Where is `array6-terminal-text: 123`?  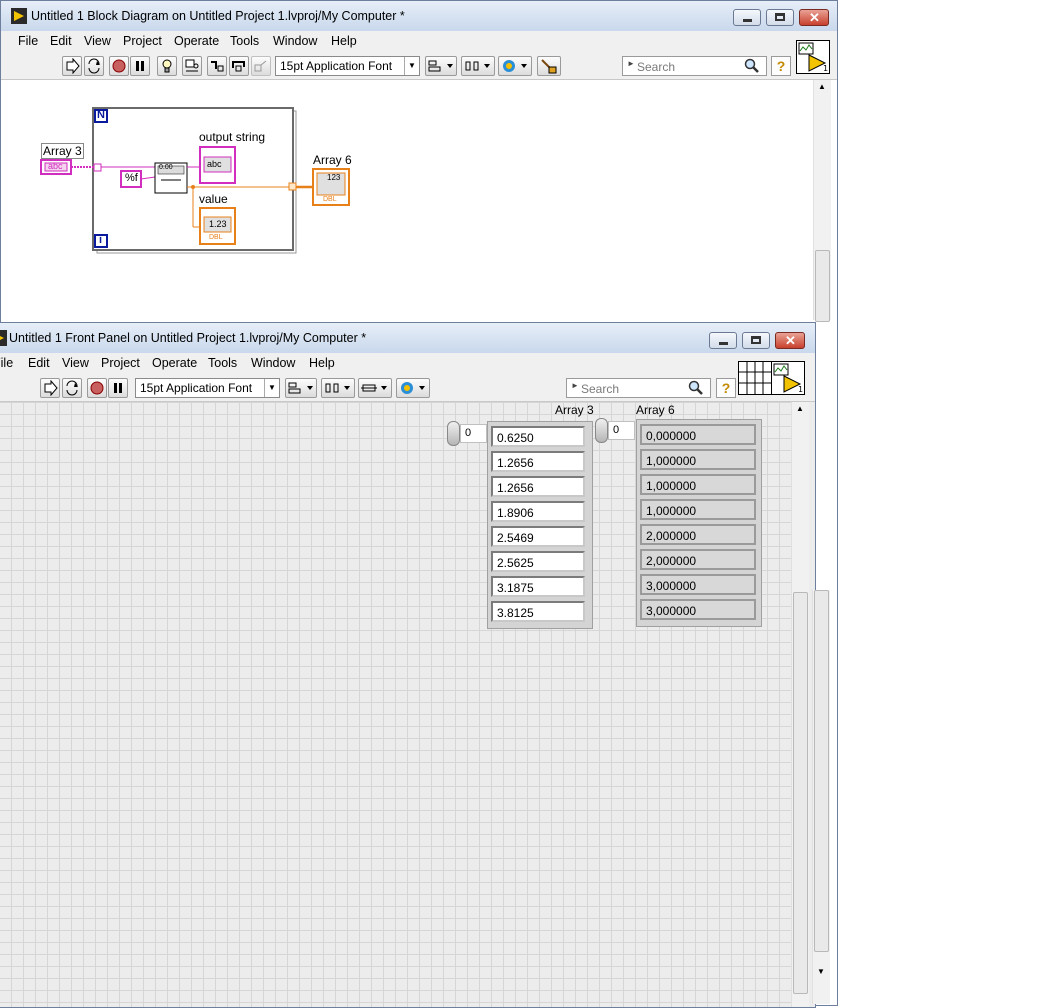 array6-terminal-text: 123 is located at coordinates (334, 177).